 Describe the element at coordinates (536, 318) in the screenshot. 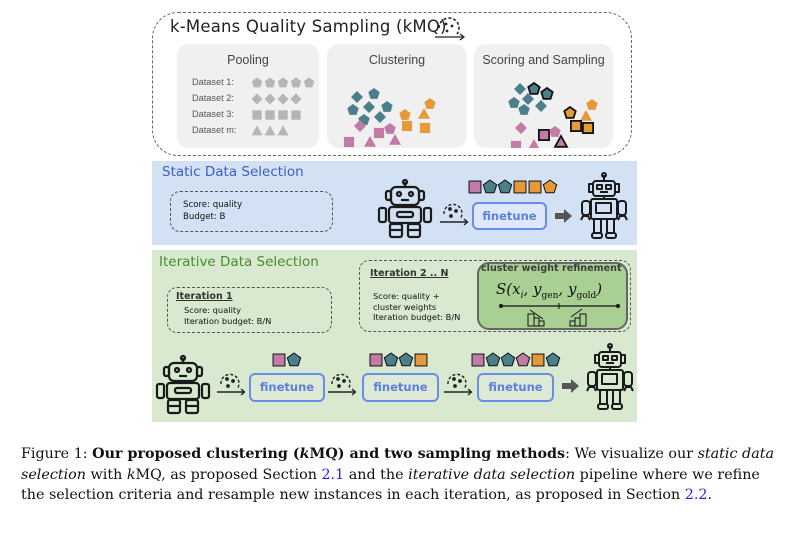

I see `decrease-bars-icon` at that location.